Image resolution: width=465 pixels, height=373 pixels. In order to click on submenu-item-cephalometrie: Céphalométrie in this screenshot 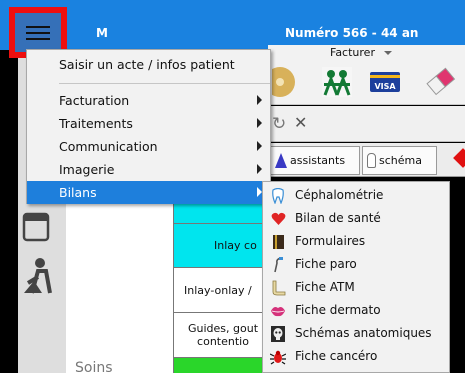, I will do `click(356, 195)`.